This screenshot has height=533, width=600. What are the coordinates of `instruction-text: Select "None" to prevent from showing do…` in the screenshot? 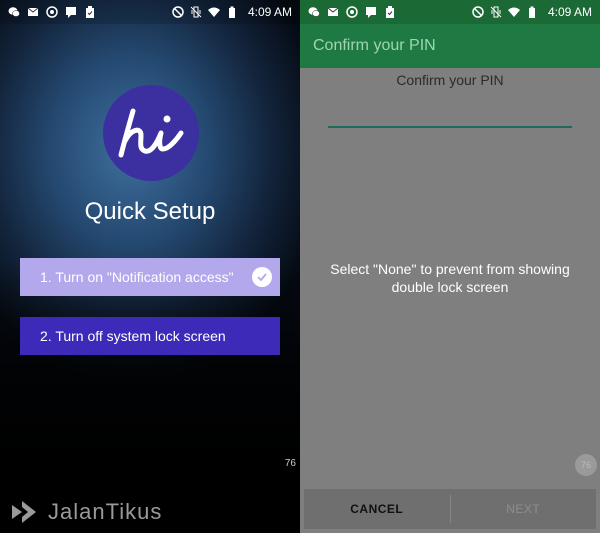 It's located at (450, 278).